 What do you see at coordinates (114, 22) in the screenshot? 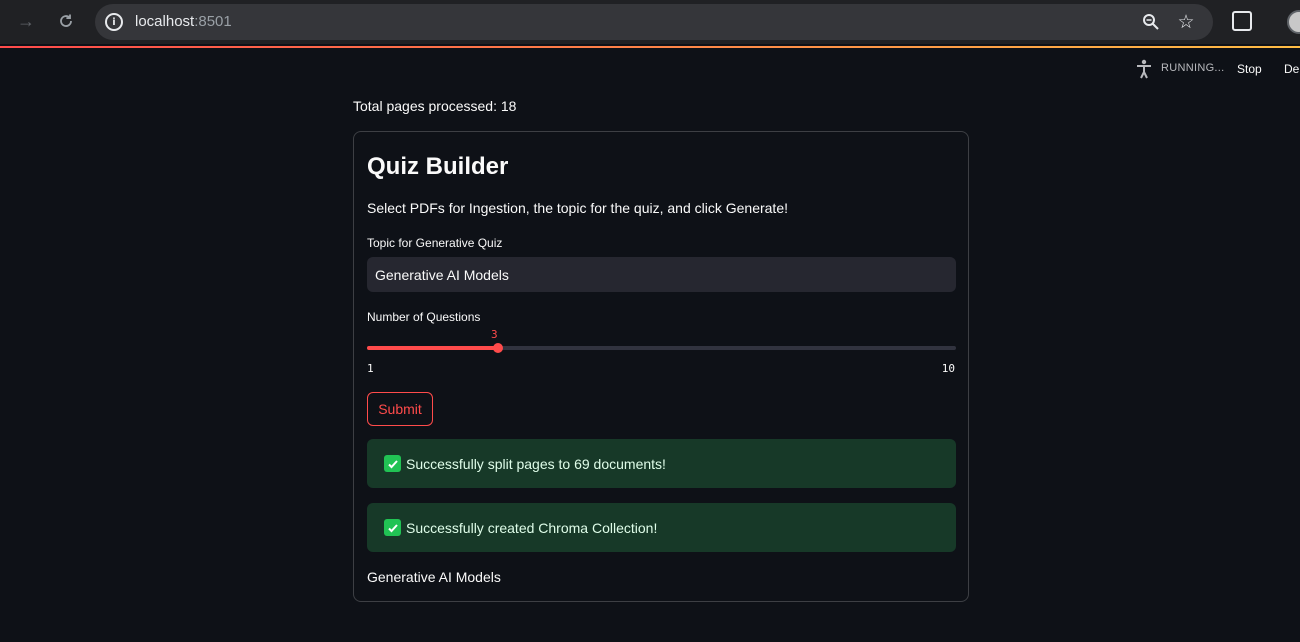
I see `site-info-icon: i` at bounding box center [114, 22].